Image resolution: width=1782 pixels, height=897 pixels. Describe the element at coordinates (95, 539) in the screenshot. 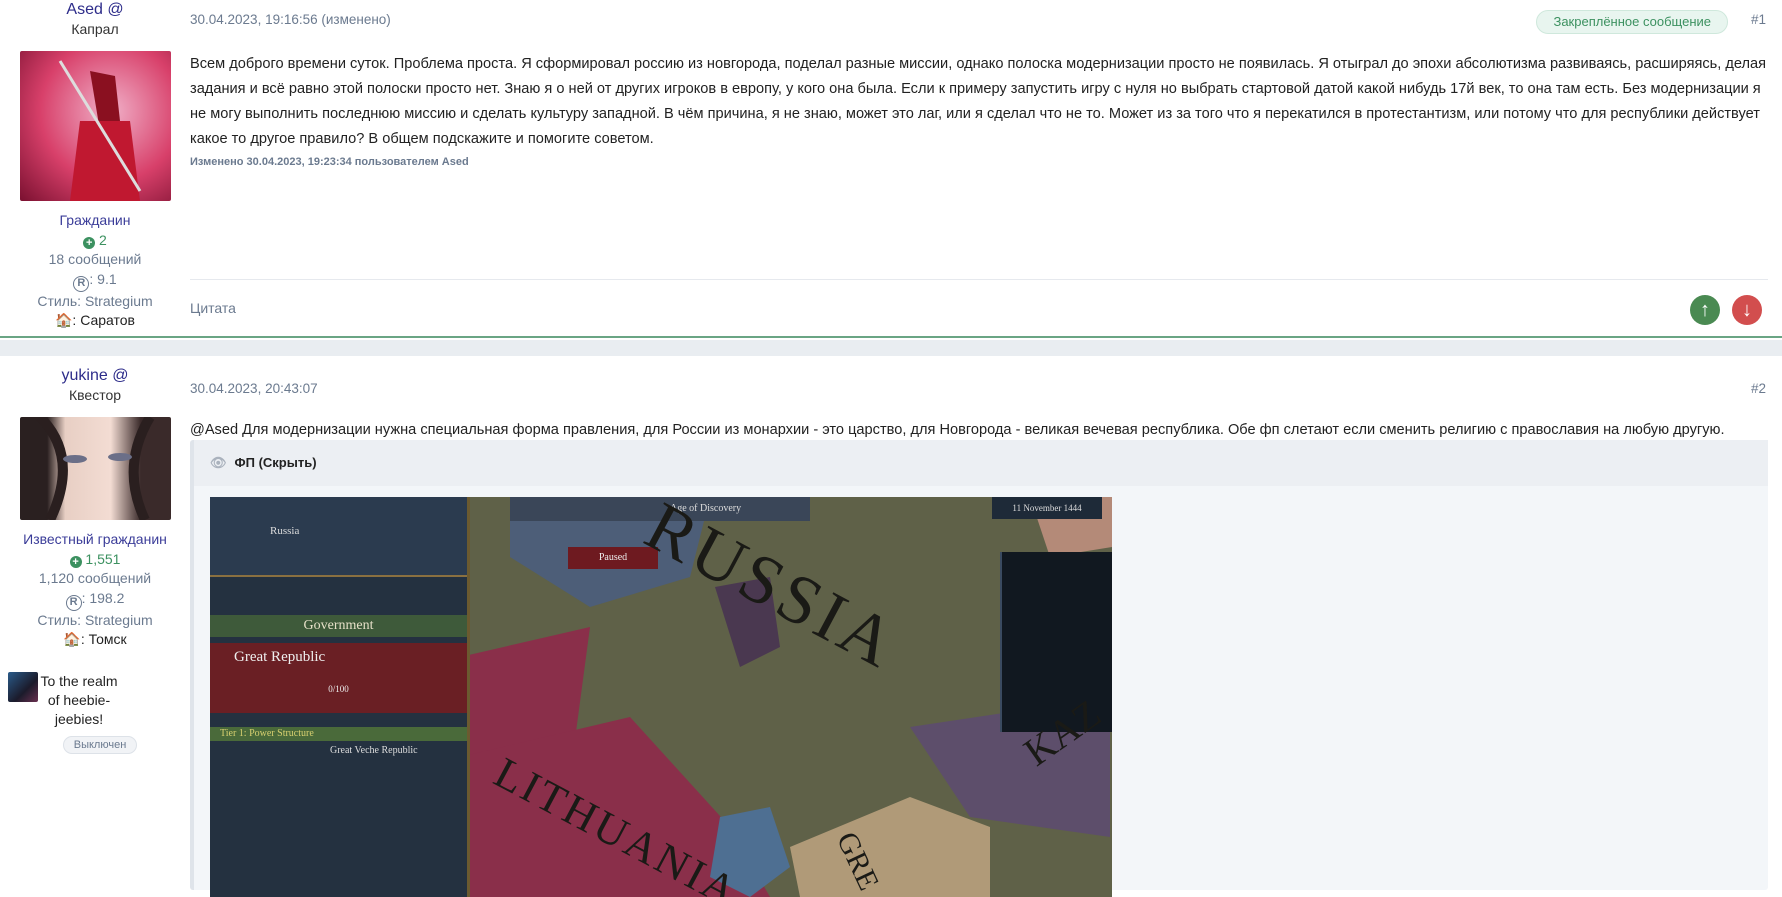

I see `user-title: Известный гражданин` at that location.